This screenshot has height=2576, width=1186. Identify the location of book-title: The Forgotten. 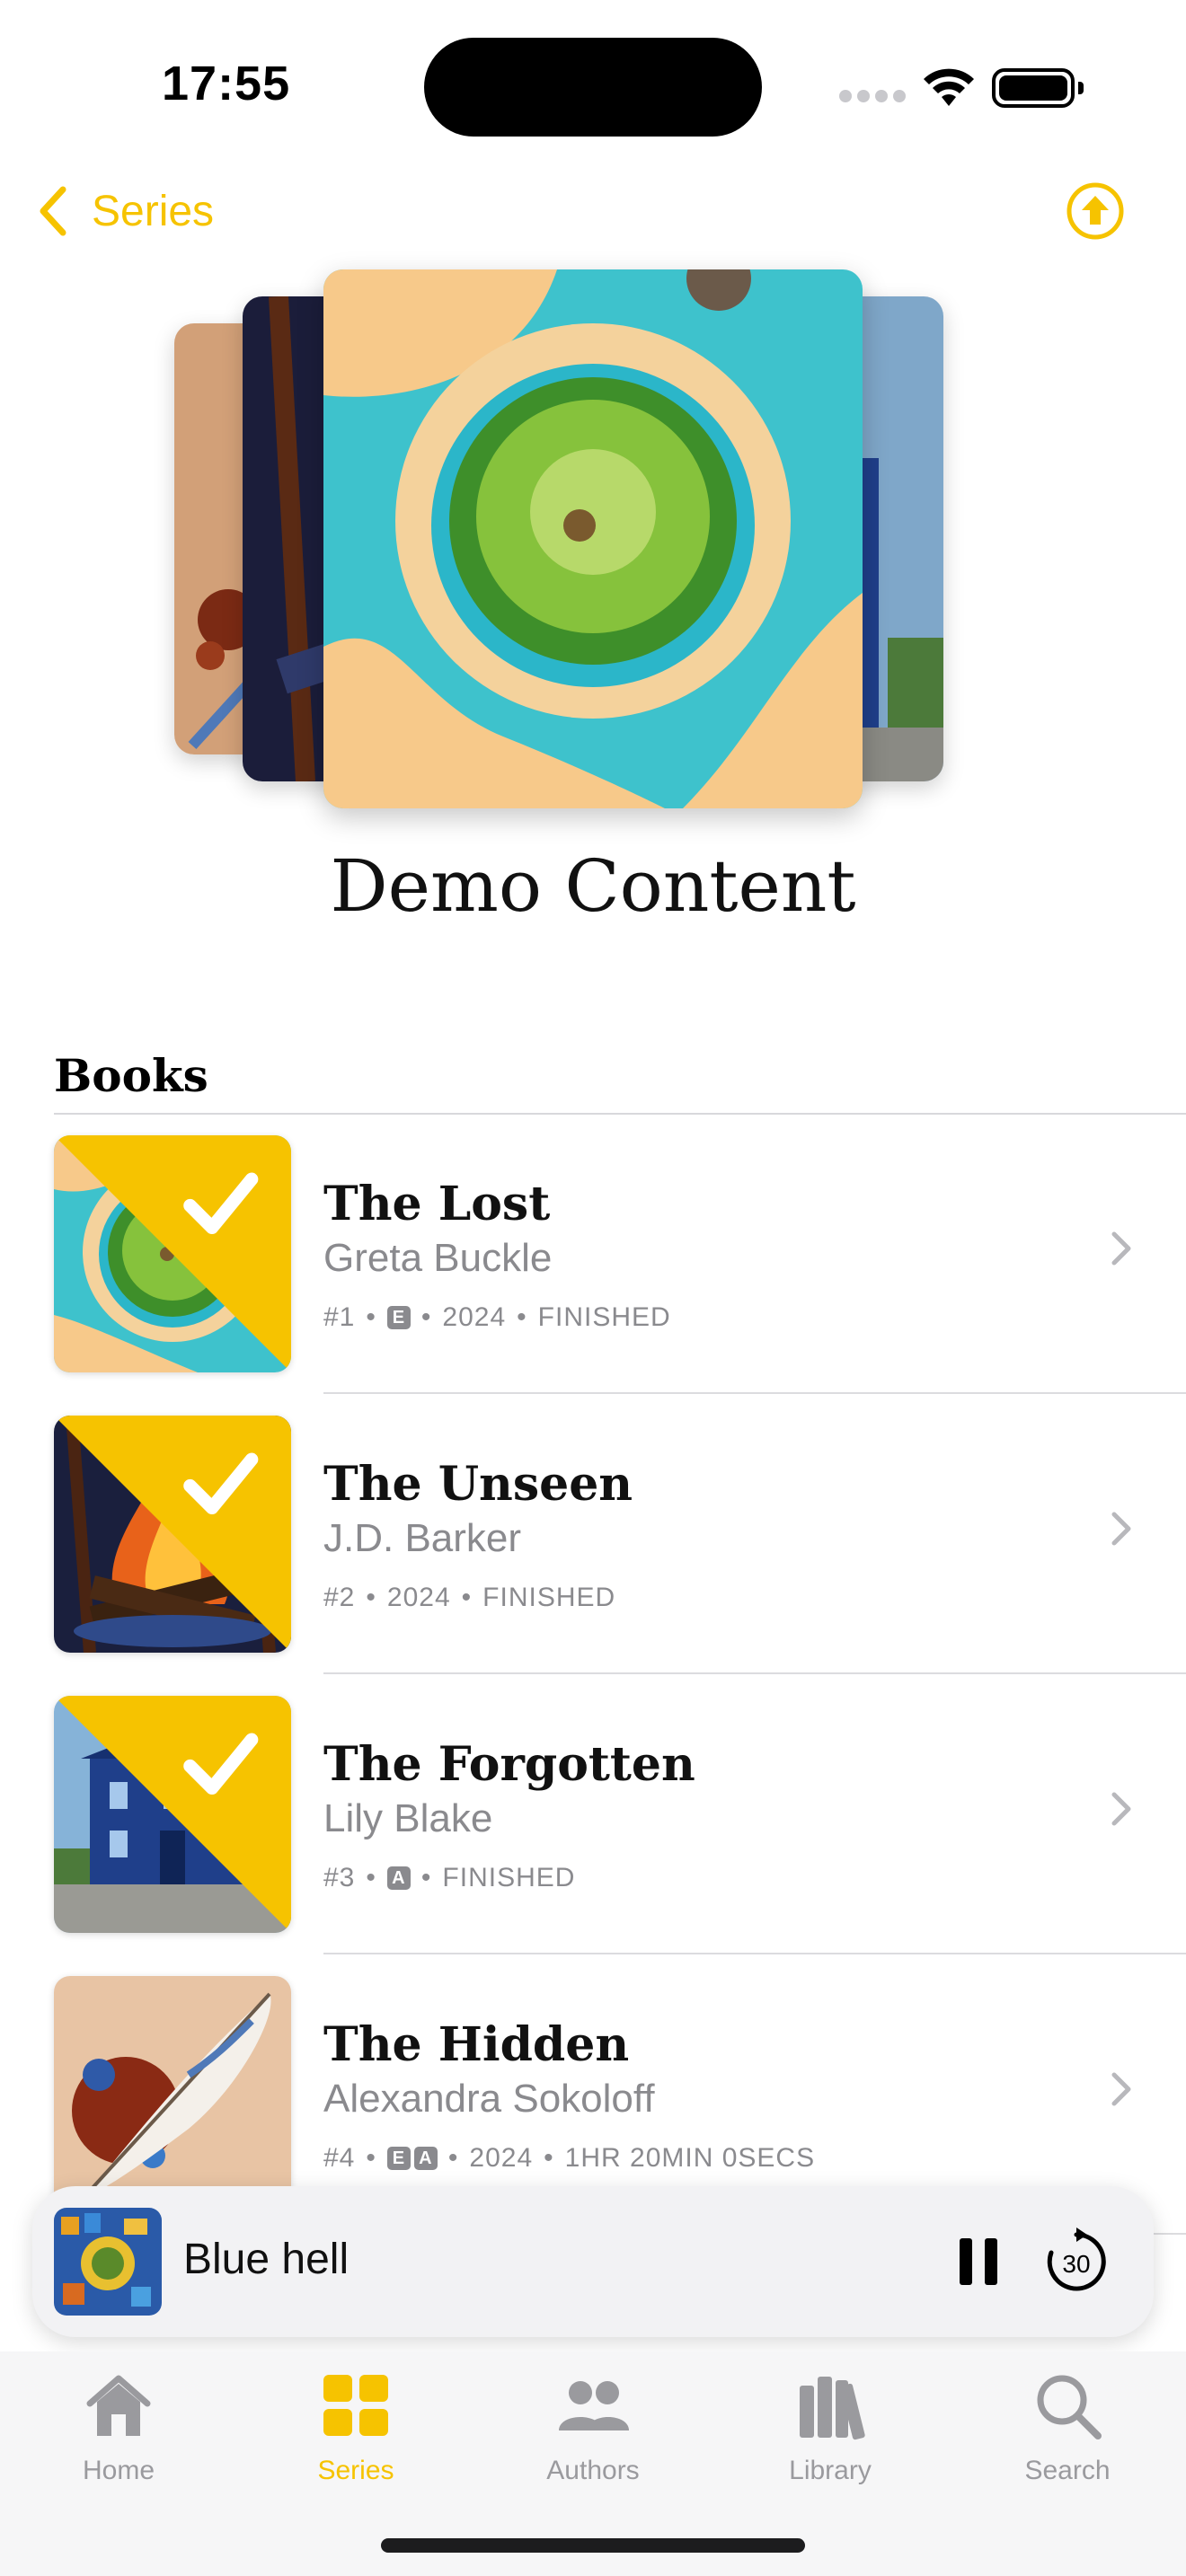
(509, 1764).